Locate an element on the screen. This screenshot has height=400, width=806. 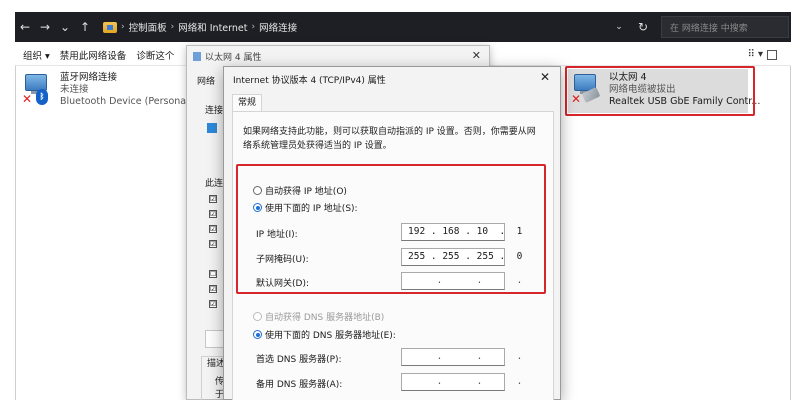
properties-window-title: 以太网 4 属性 is located at coordinates (233, 57).